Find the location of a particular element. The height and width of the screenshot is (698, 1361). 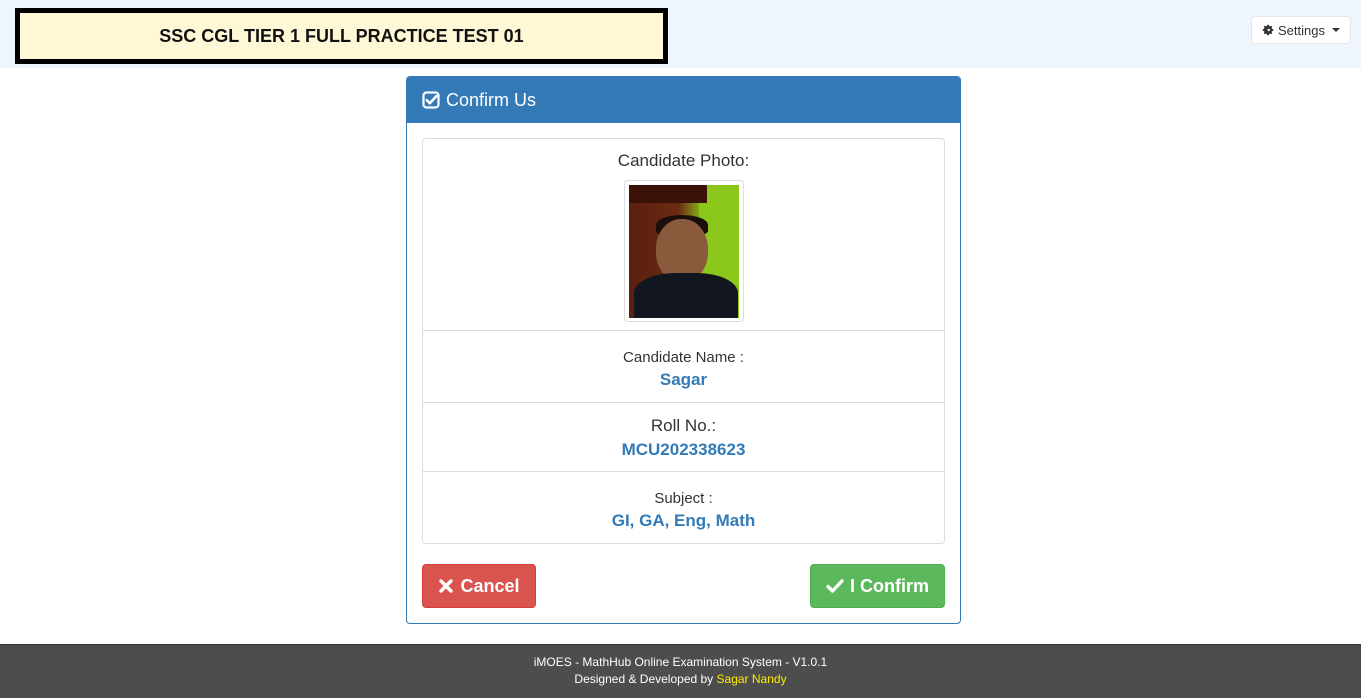

cancel-button: Cancel is located at coordinates (479, 586).